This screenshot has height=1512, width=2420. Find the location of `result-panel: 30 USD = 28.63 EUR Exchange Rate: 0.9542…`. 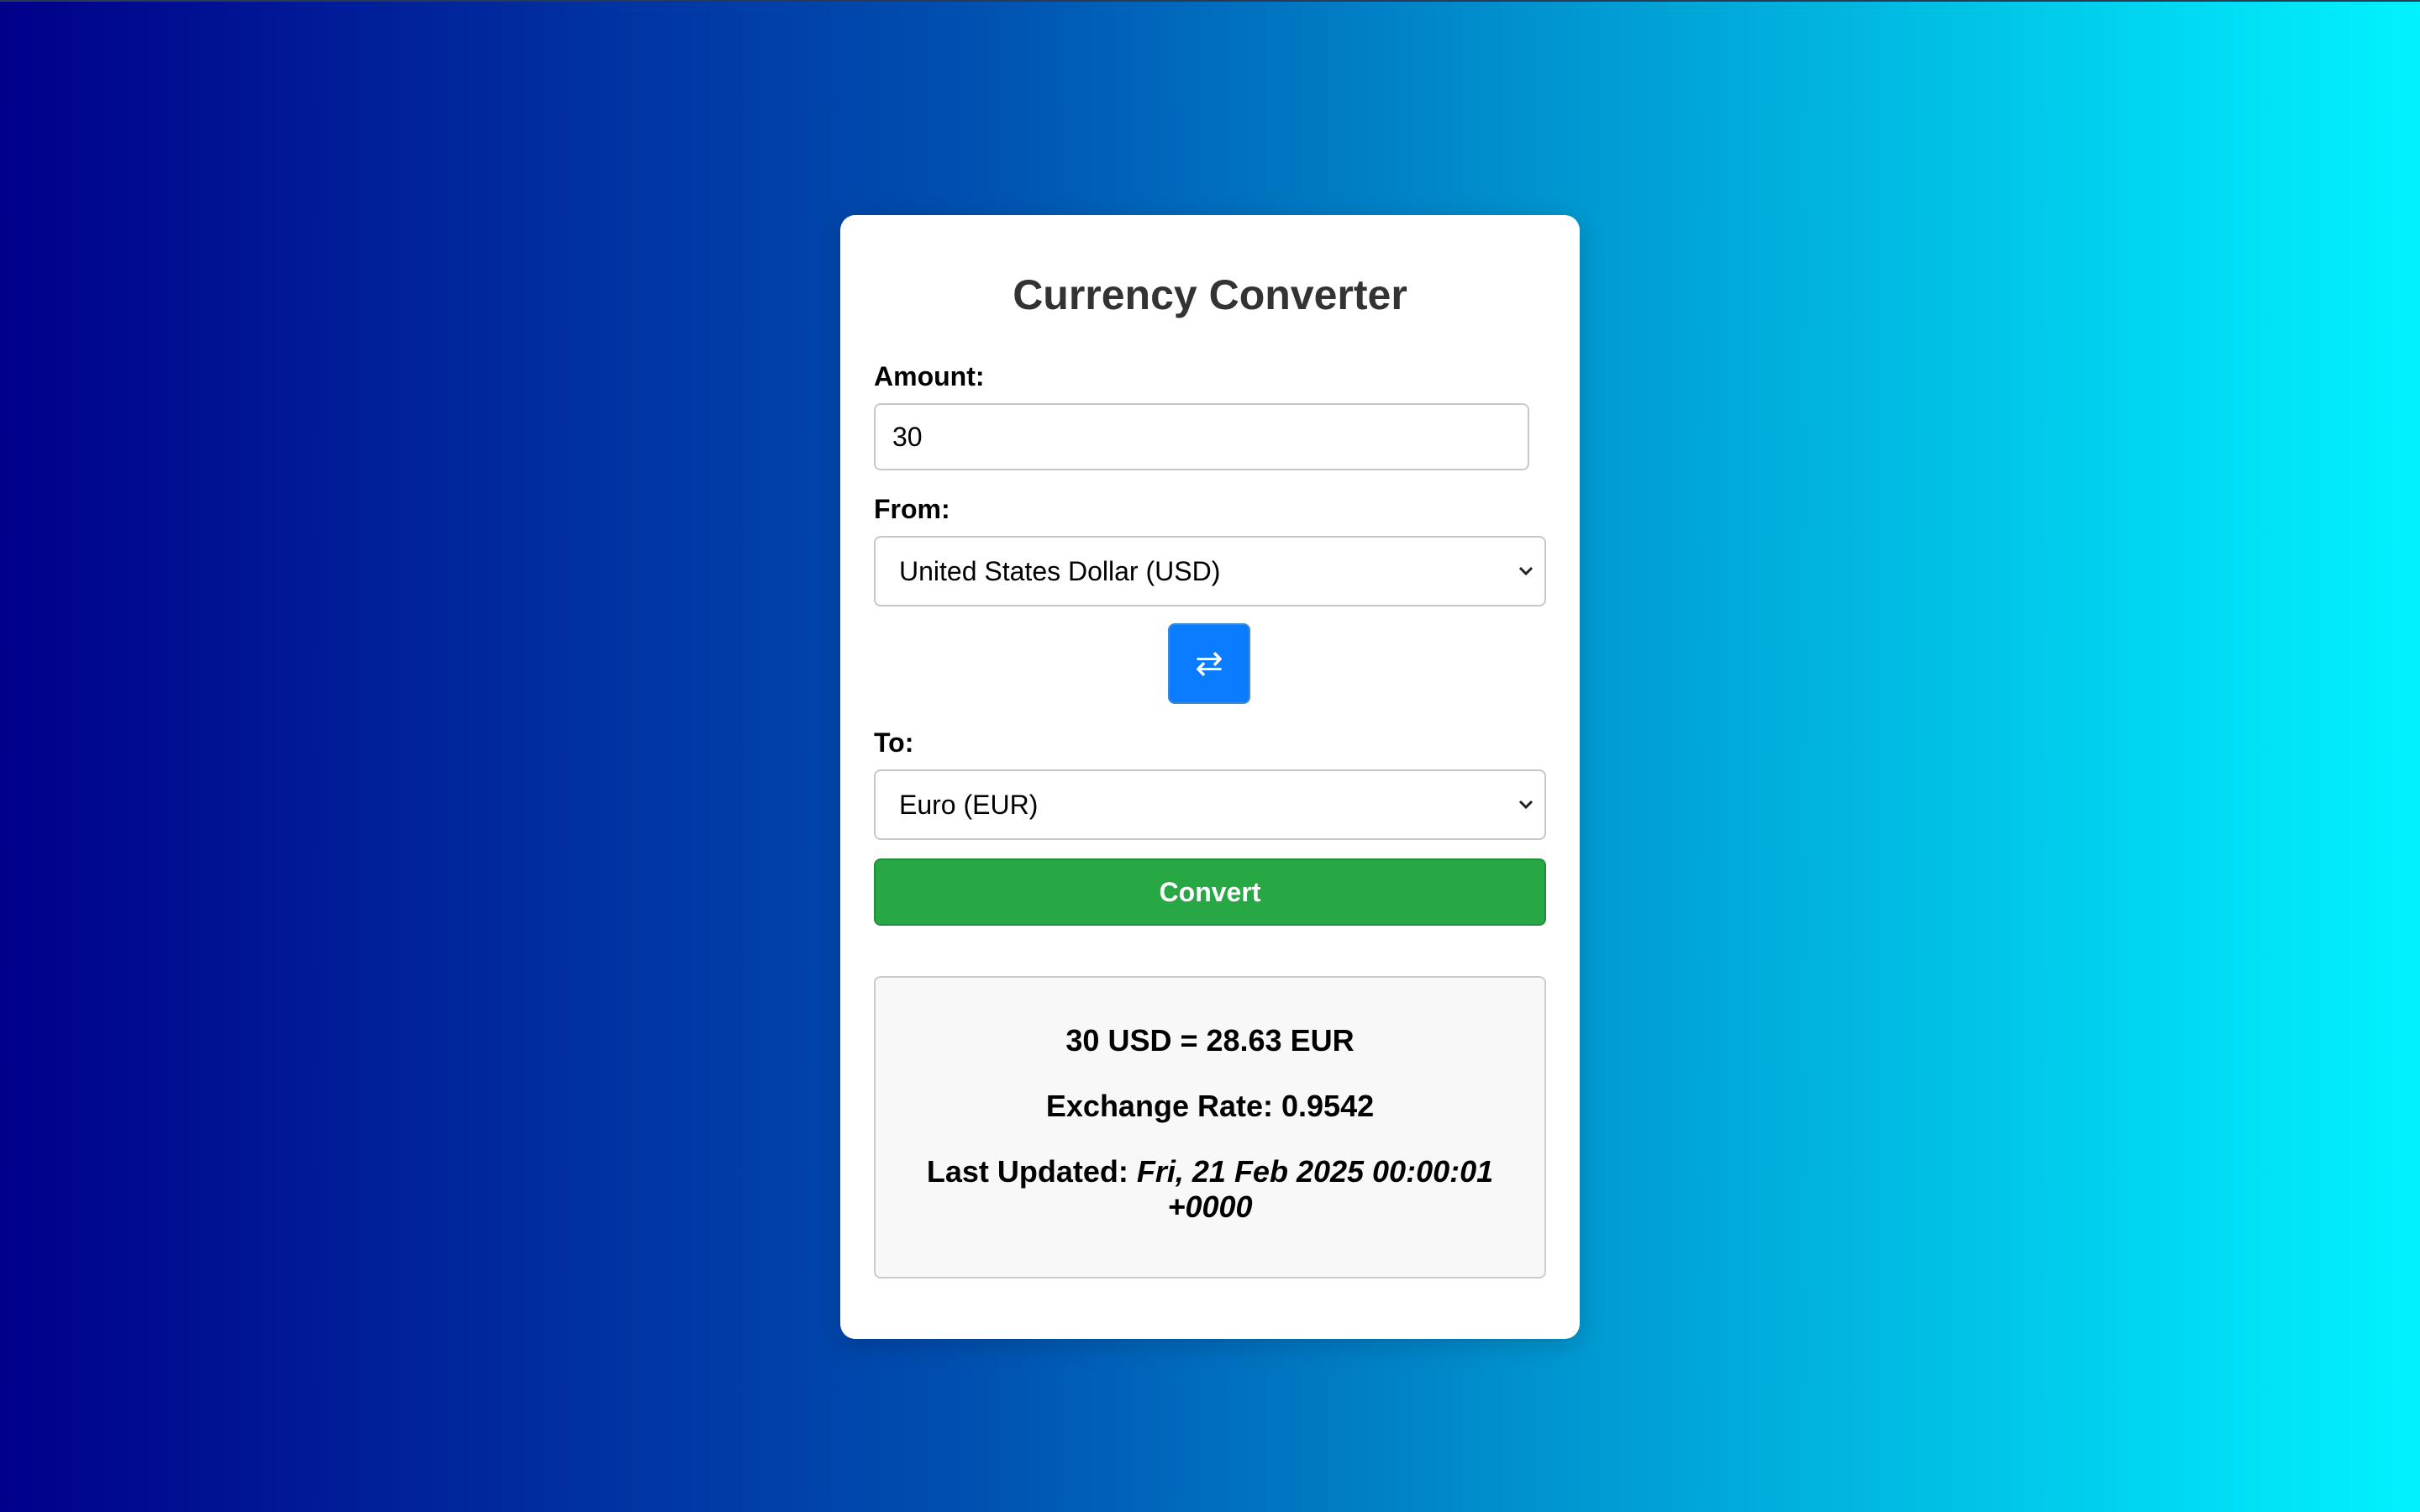

result-panel: 30 USD = 28.63 EUR Exchange Rate: 0.9542… is located at coordinates (1210, 1127).